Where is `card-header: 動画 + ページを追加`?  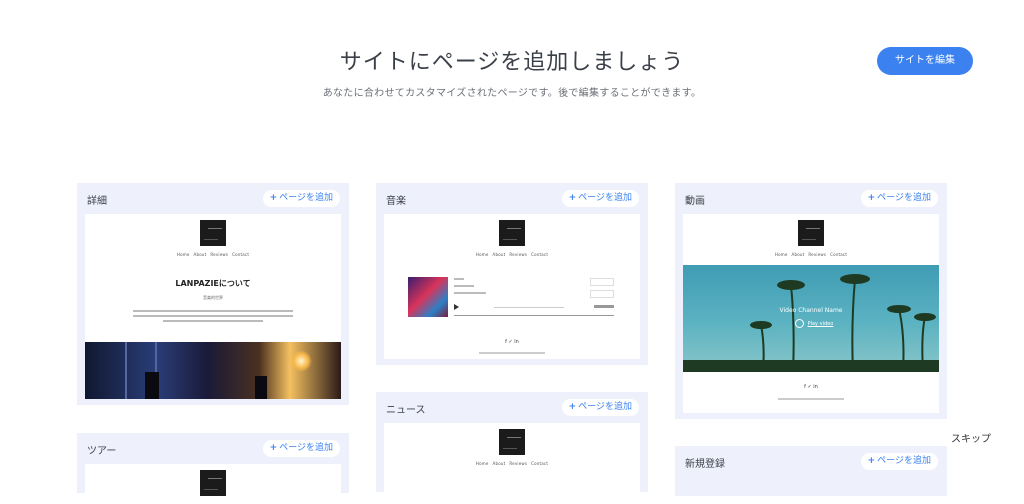
card-header: 動画 + ページを追加 is located at coordinates (811, 198).